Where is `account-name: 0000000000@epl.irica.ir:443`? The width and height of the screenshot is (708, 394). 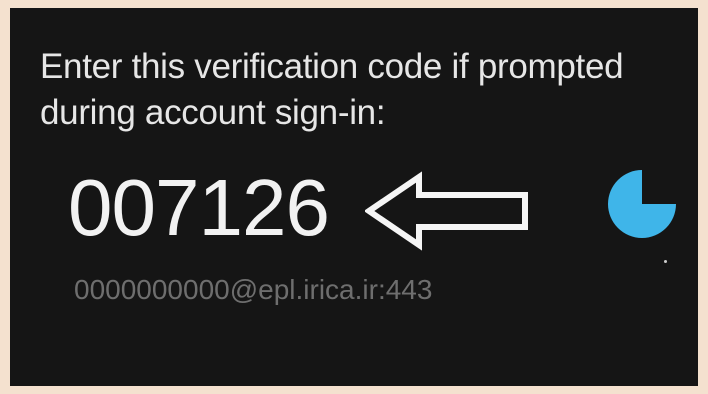
account-name: 0000000000@epl.irica.ir:443 is located at coordinates (253, 289).